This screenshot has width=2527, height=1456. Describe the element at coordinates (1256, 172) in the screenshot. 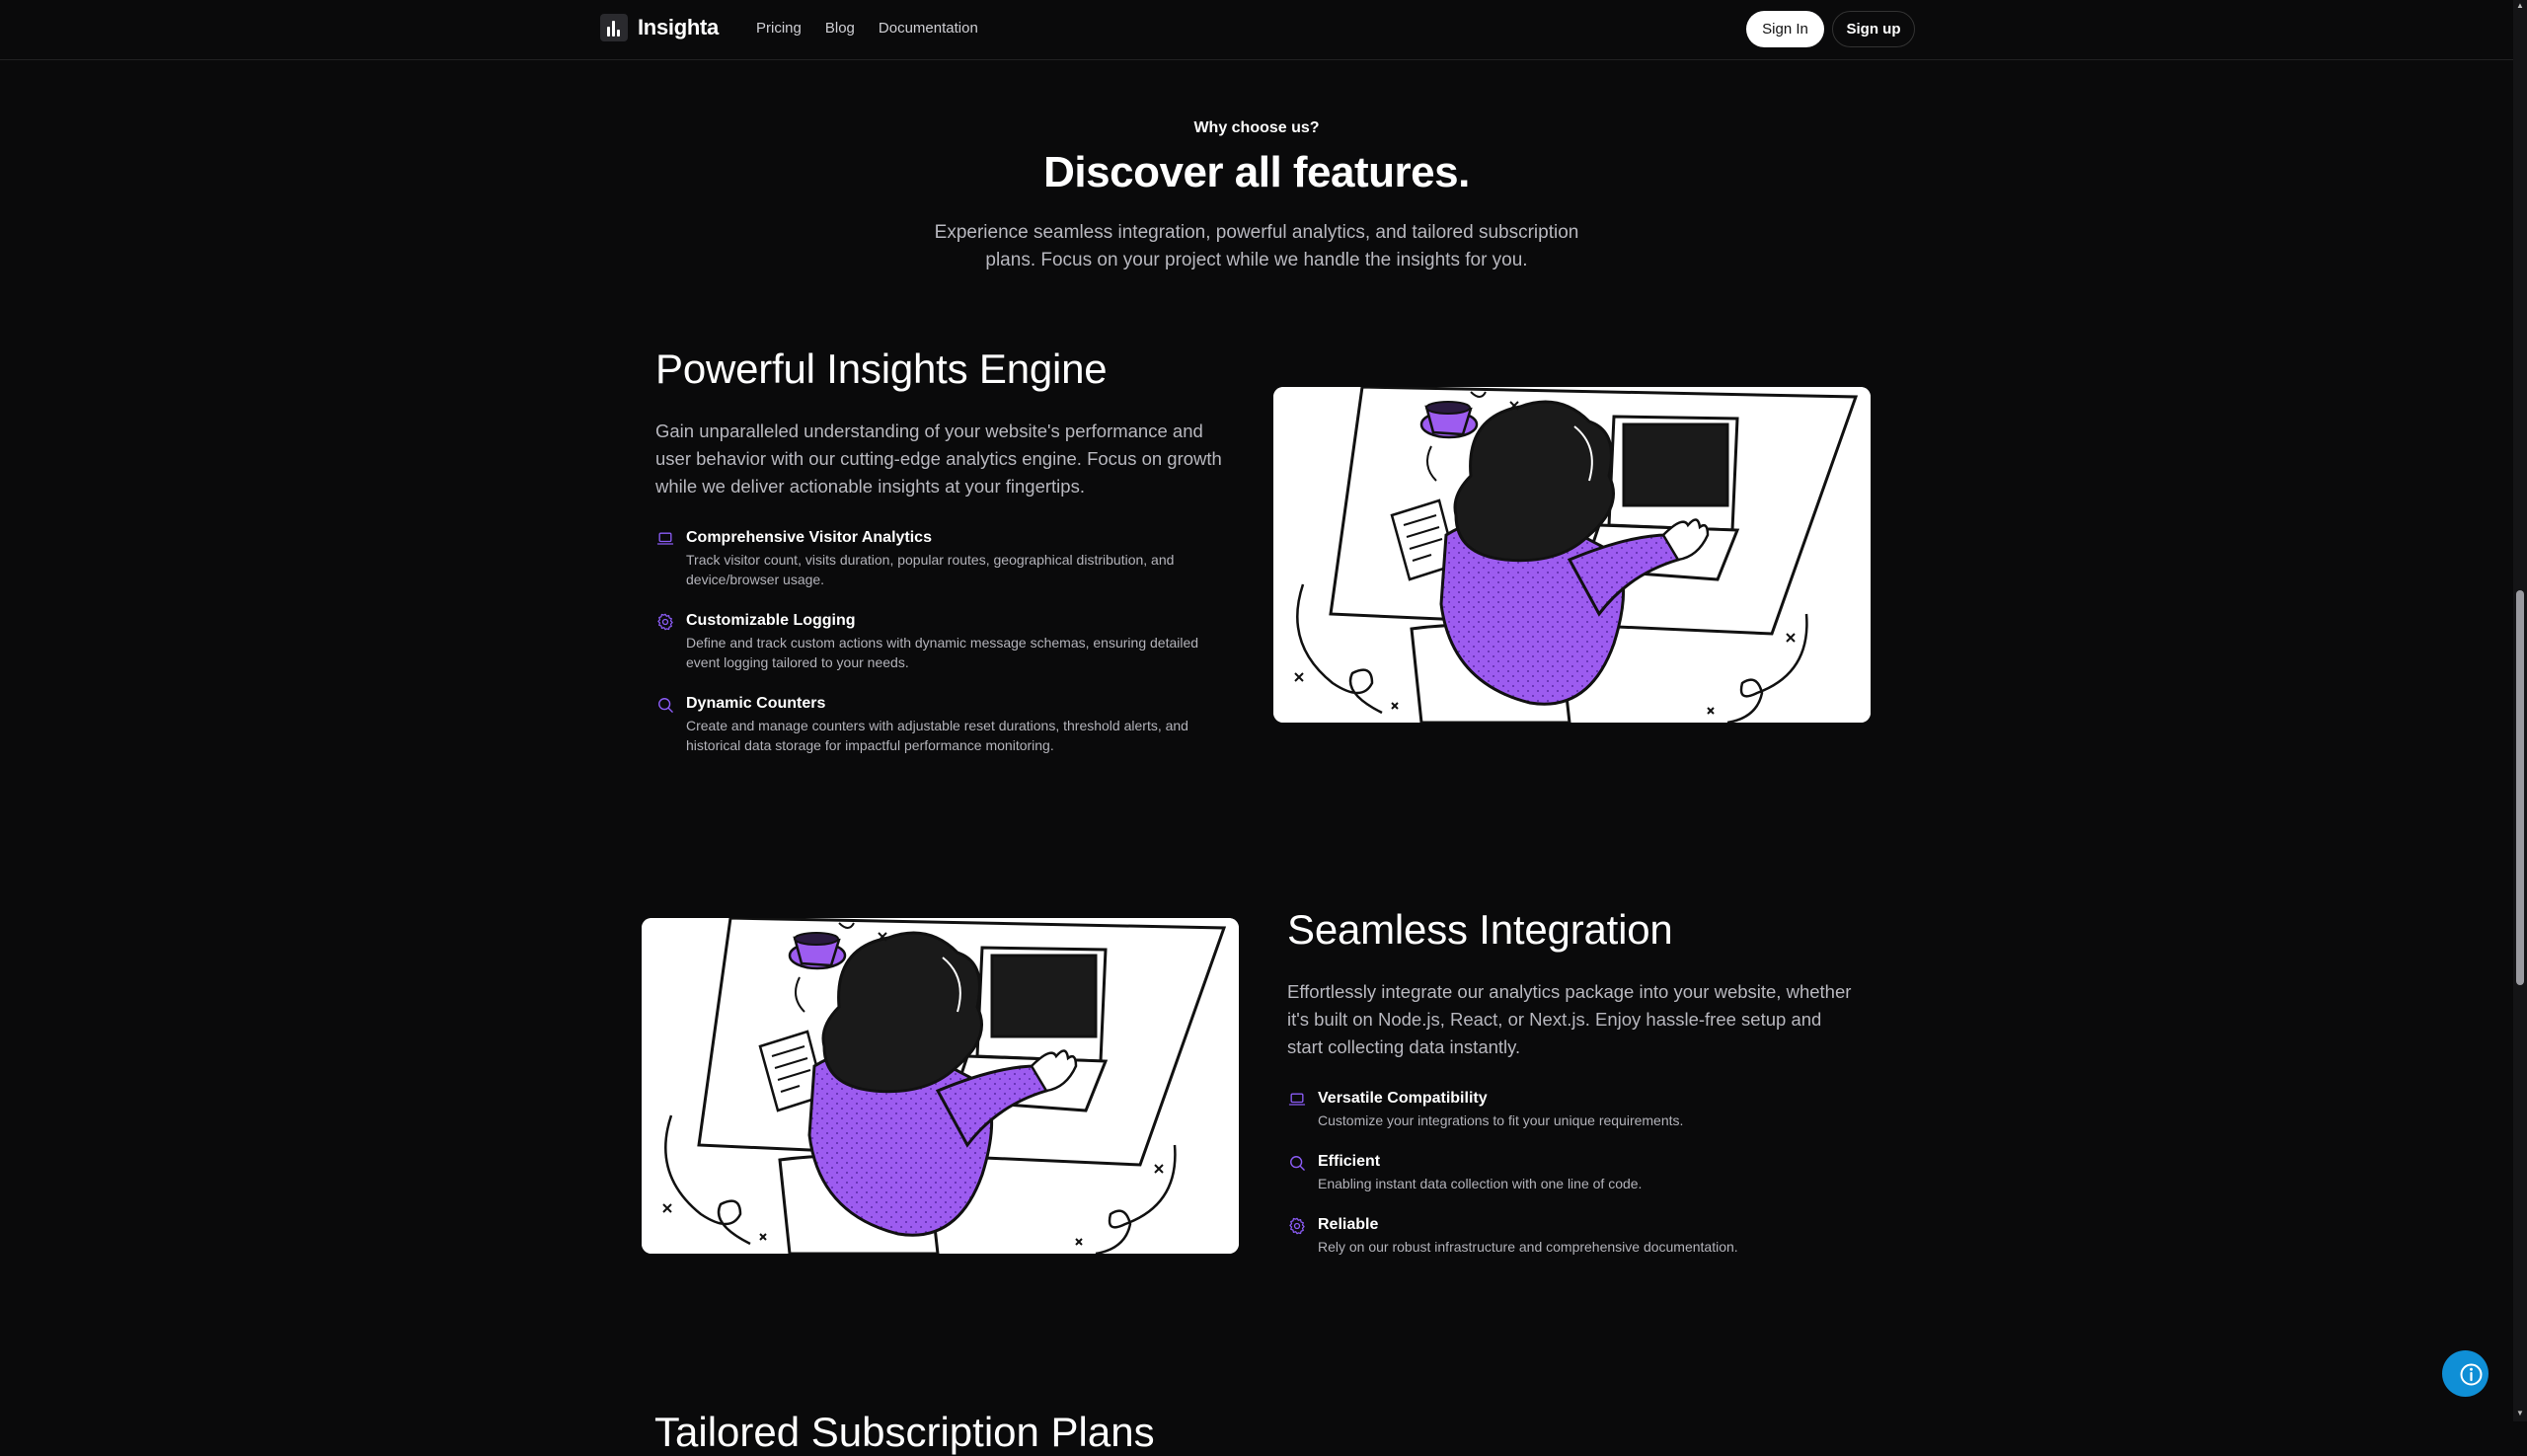

I see `section-headline: Discover all features.` at that location.